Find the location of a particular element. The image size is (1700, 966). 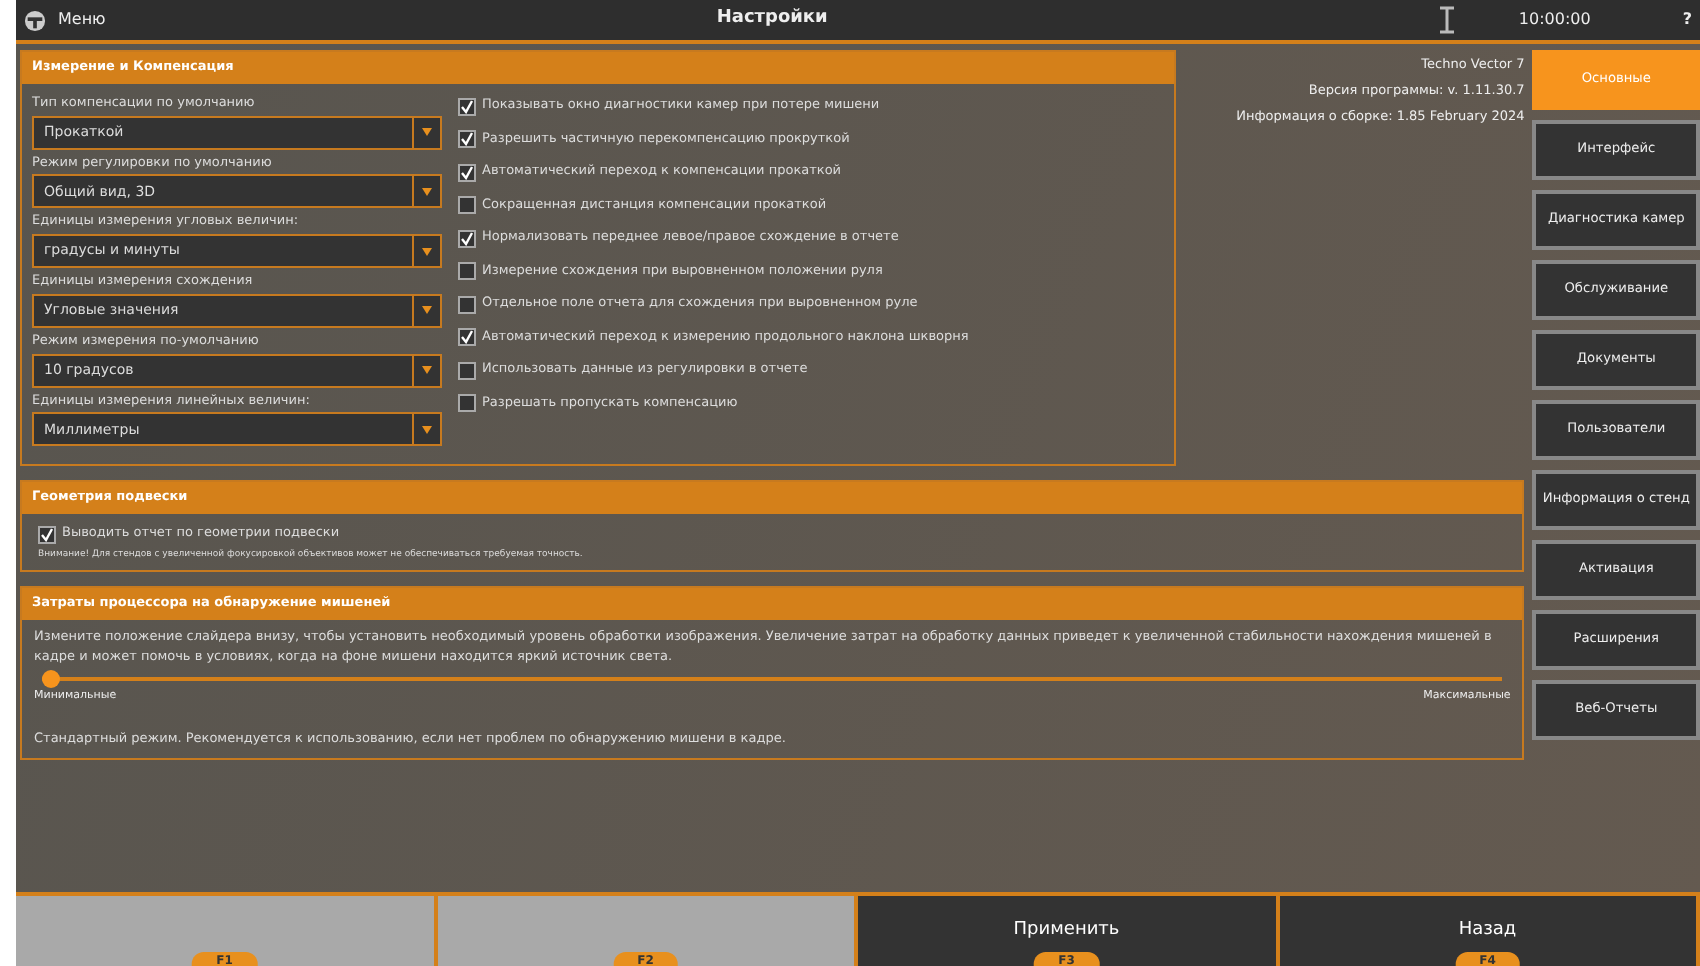

menu-icon is located at coordinates (35, 20).